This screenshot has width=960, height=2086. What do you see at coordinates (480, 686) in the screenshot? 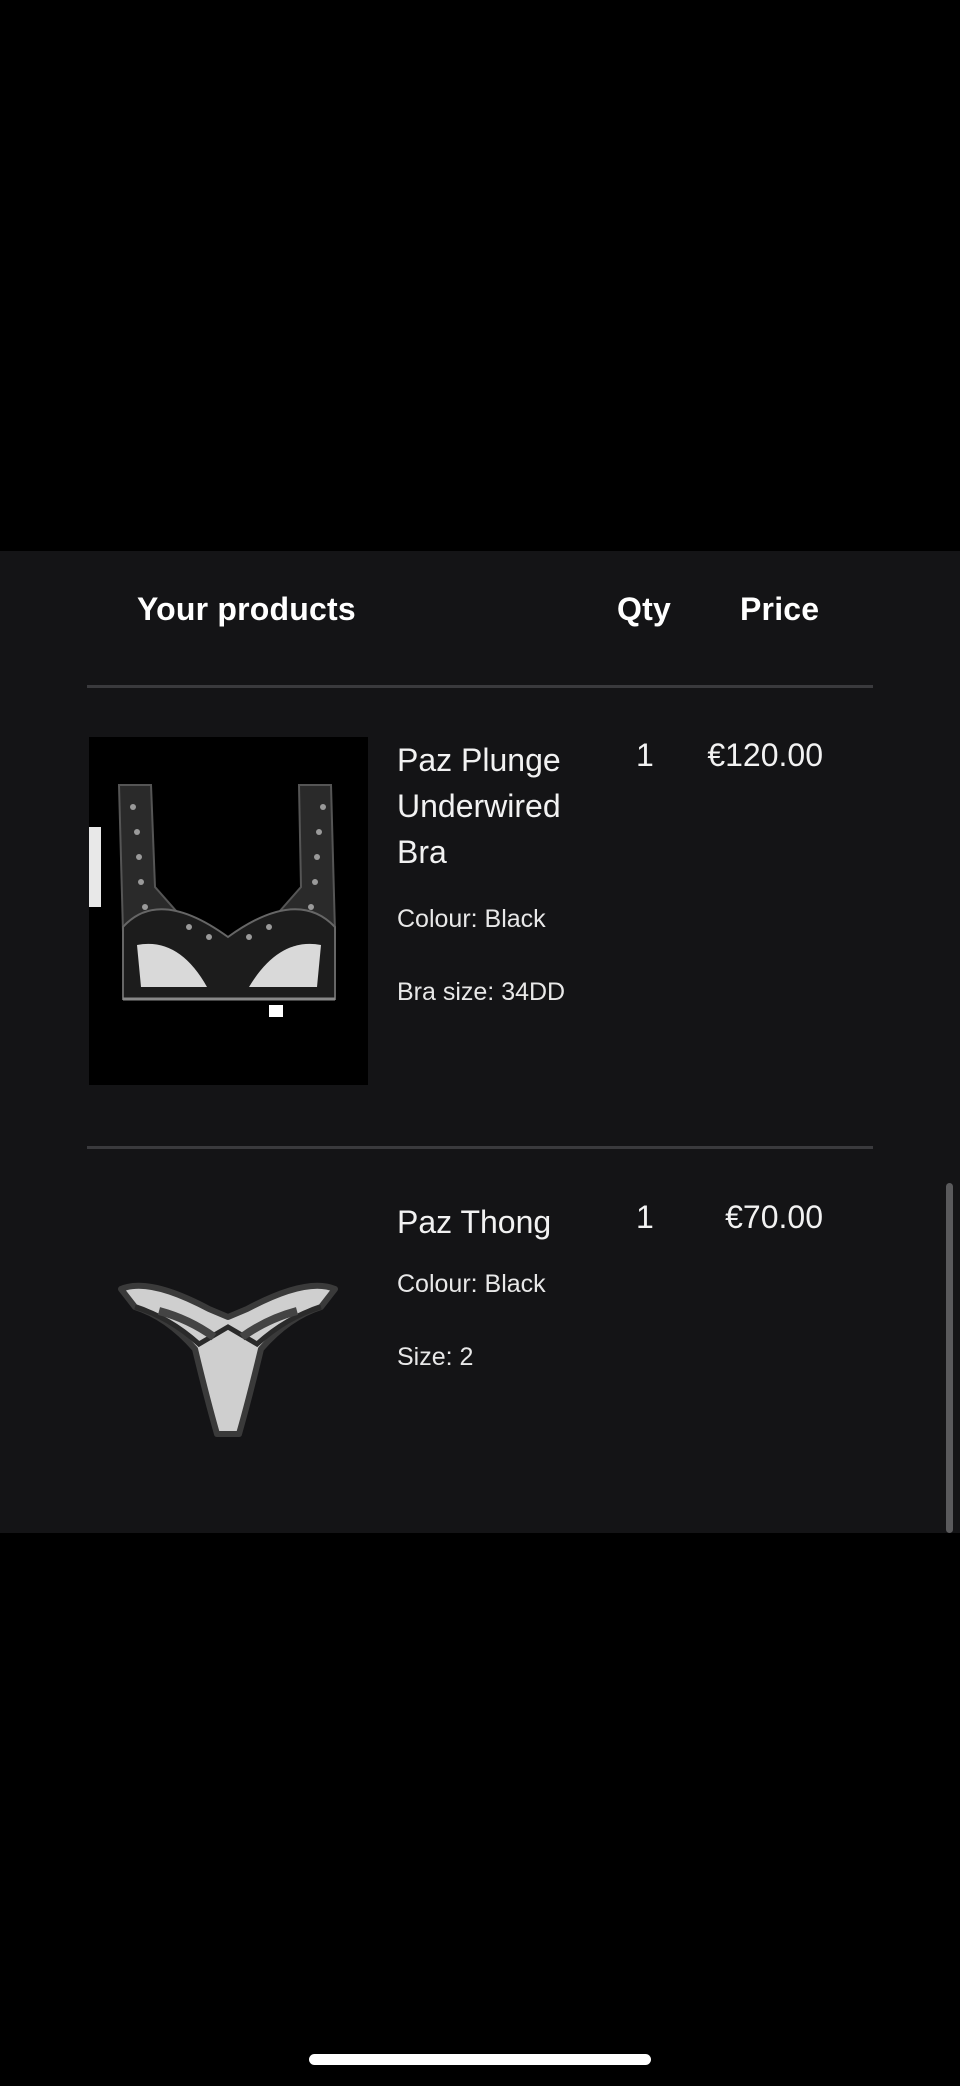
I see `header-divider` at bounding box center [480, 686].